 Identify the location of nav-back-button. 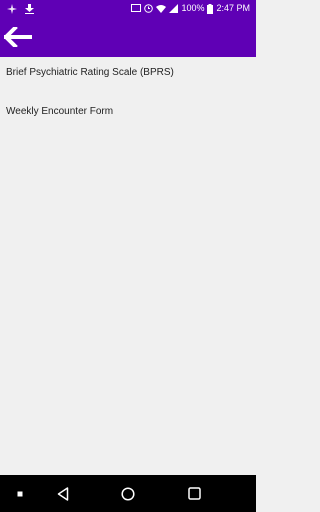
(63, 493).